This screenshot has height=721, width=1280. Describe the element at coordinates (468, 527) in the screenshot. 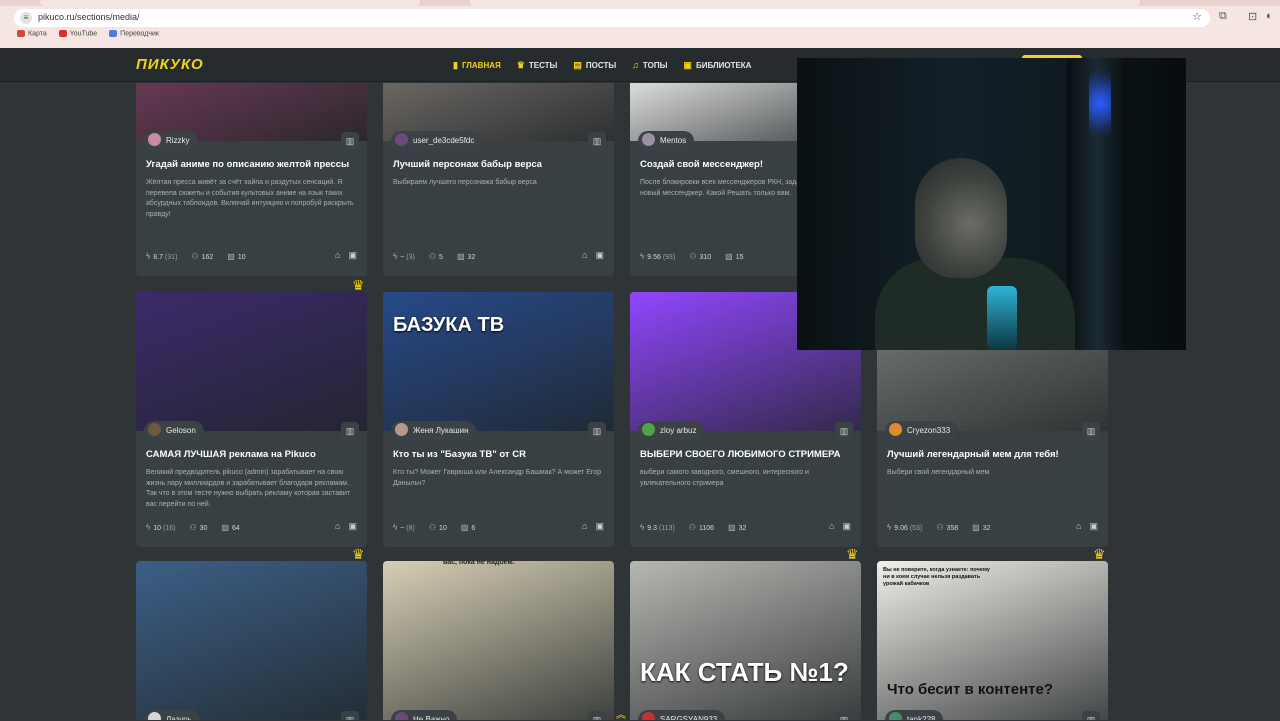

I see `items-metric: ▨ 6` at that location.